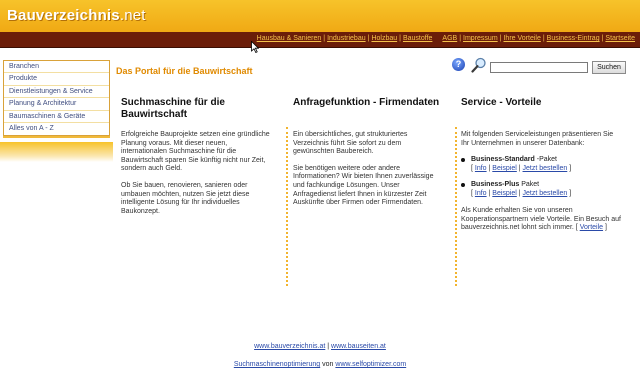 The width and height of the screenshot is (640, 377). Describe the element at coordinates (370, 364) in the screenshot. I see `footer-link-selfoptimizer: www.selfoptimizer.com` at that location.